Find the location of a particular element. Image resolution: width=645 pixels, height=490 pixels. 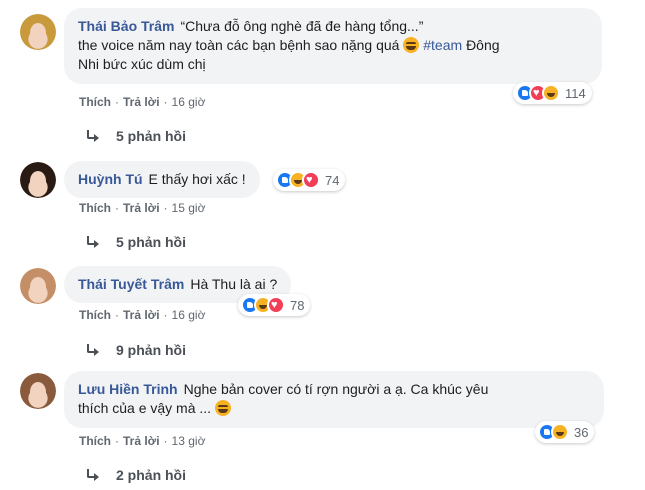

reaction-summary: 114 is located at coordinates (552, 93).